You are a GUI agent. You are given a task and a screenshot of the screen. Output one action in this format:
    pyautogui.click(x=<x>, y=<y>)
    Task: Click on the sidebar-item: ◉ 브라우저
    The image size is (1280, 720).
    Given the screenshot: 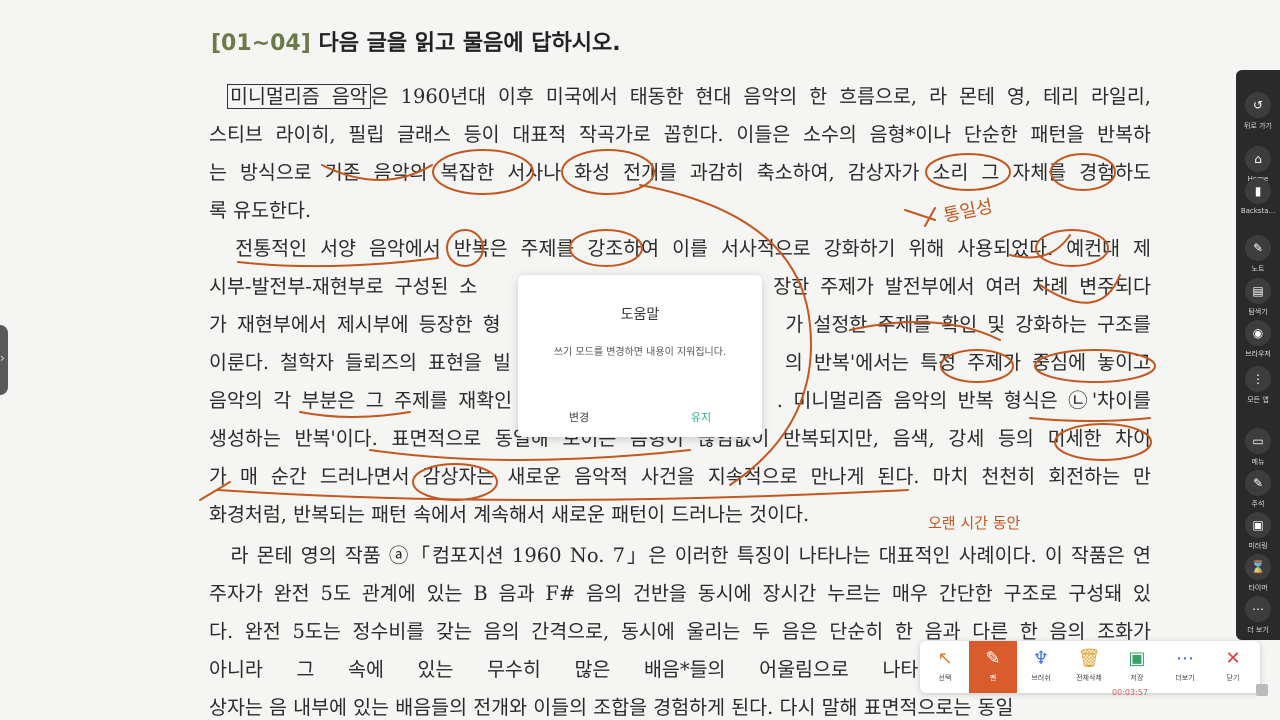 What is the action you would take?
    pyautogui.click(x=1258, y=339)
    